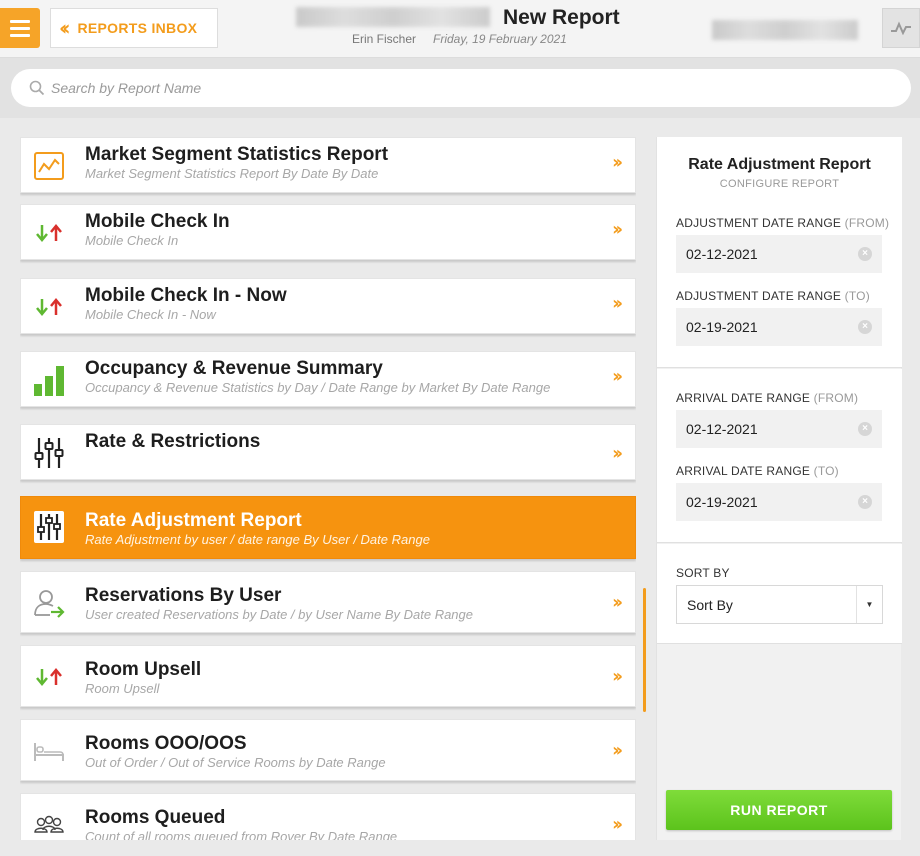  Describe the element at coordinates (157, 221) in the screenshot. I see `report-title: Mobile Check In` at that location.